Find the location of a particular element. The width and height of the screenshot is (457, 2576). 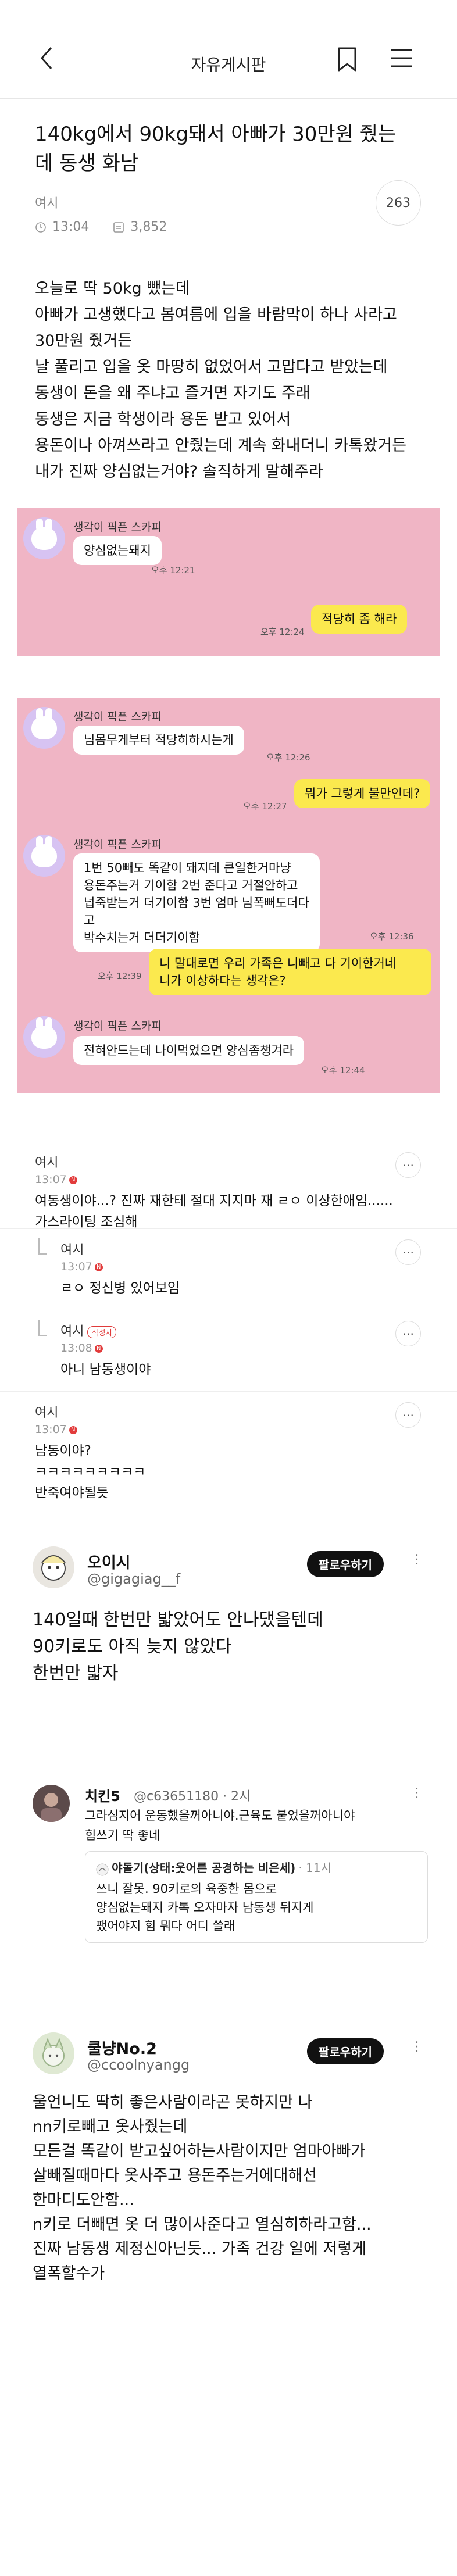

tweet-author-handle: @ccoolnyangg is located at coordinates (138, 2065).